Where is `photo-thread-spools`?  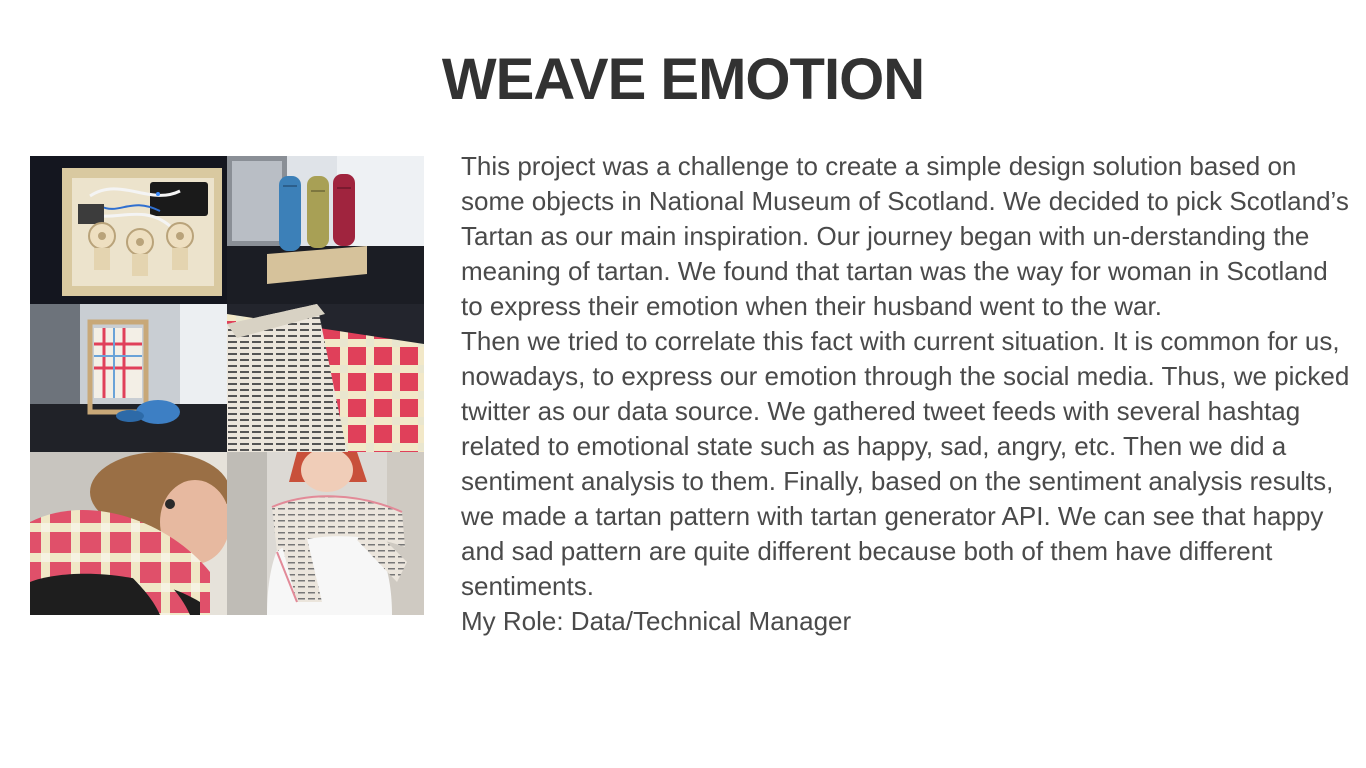
photo-thread-spools is located at coordinates (325, 230).